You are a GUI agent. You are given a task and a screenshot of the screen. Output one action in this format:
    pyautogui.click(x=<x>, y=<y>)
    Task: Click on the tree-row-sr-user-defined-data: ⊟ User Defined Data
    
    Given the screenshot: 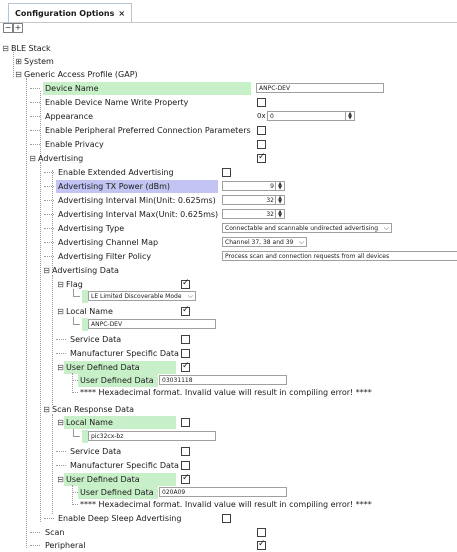 What is the action you would take?
    pyautogui.click(x=228, y=479)
    